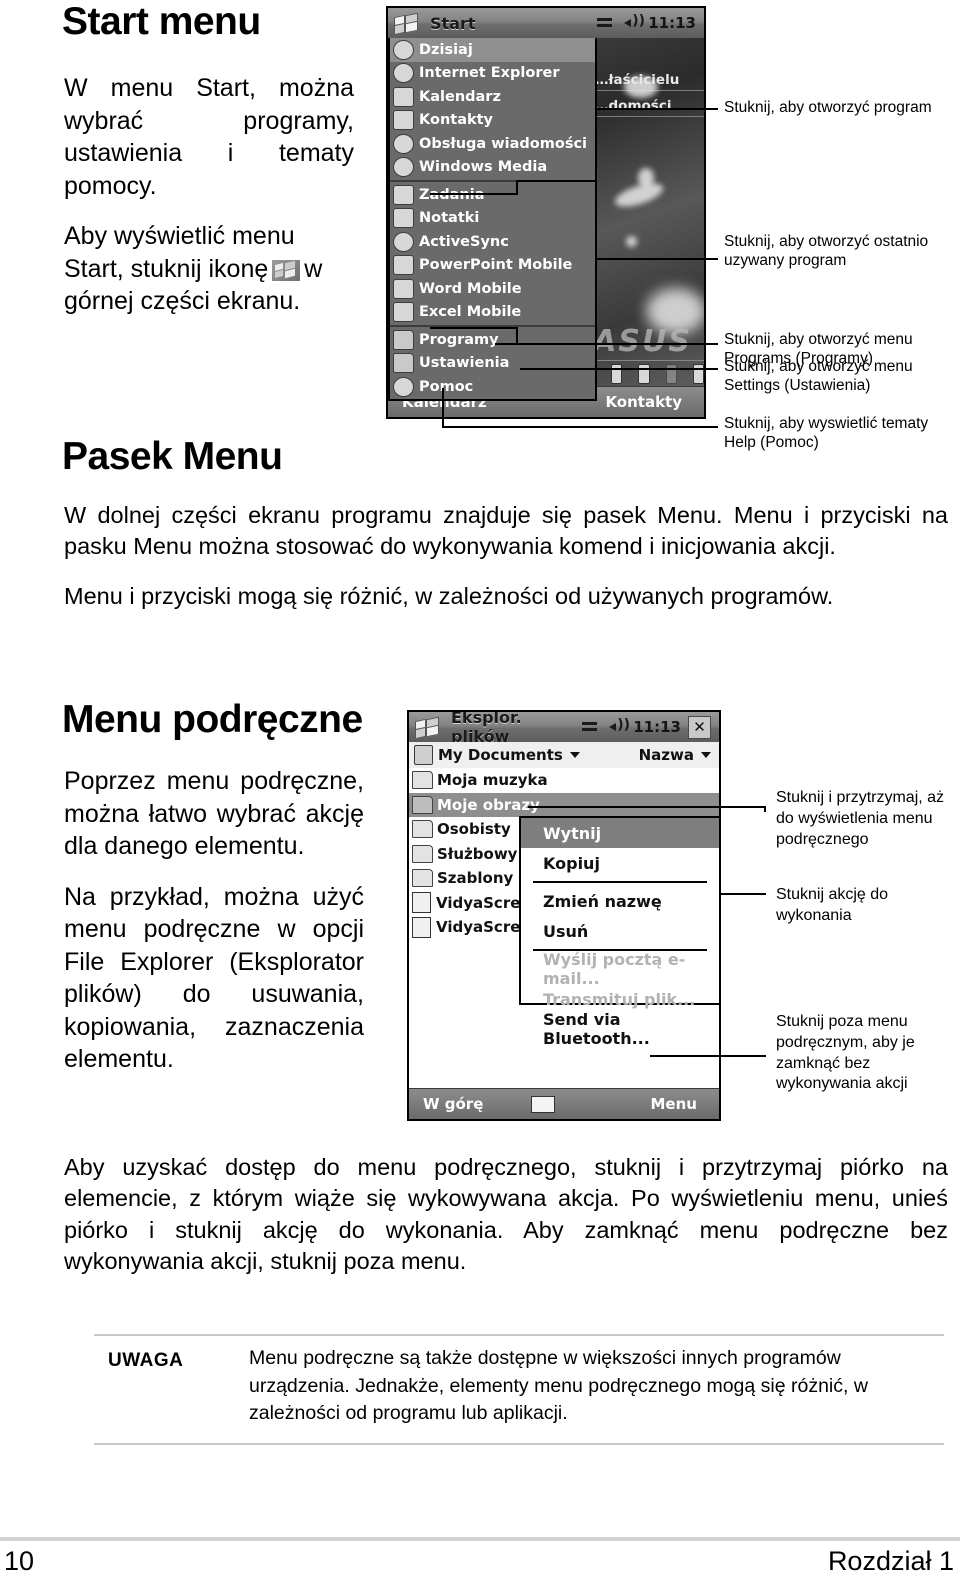 The height and width of the screenshot is (1581, 960). What do you see at coordinates (699, 727) in the screenshot?
I see `close-icon: ✕` at bounding box center [699, 727].